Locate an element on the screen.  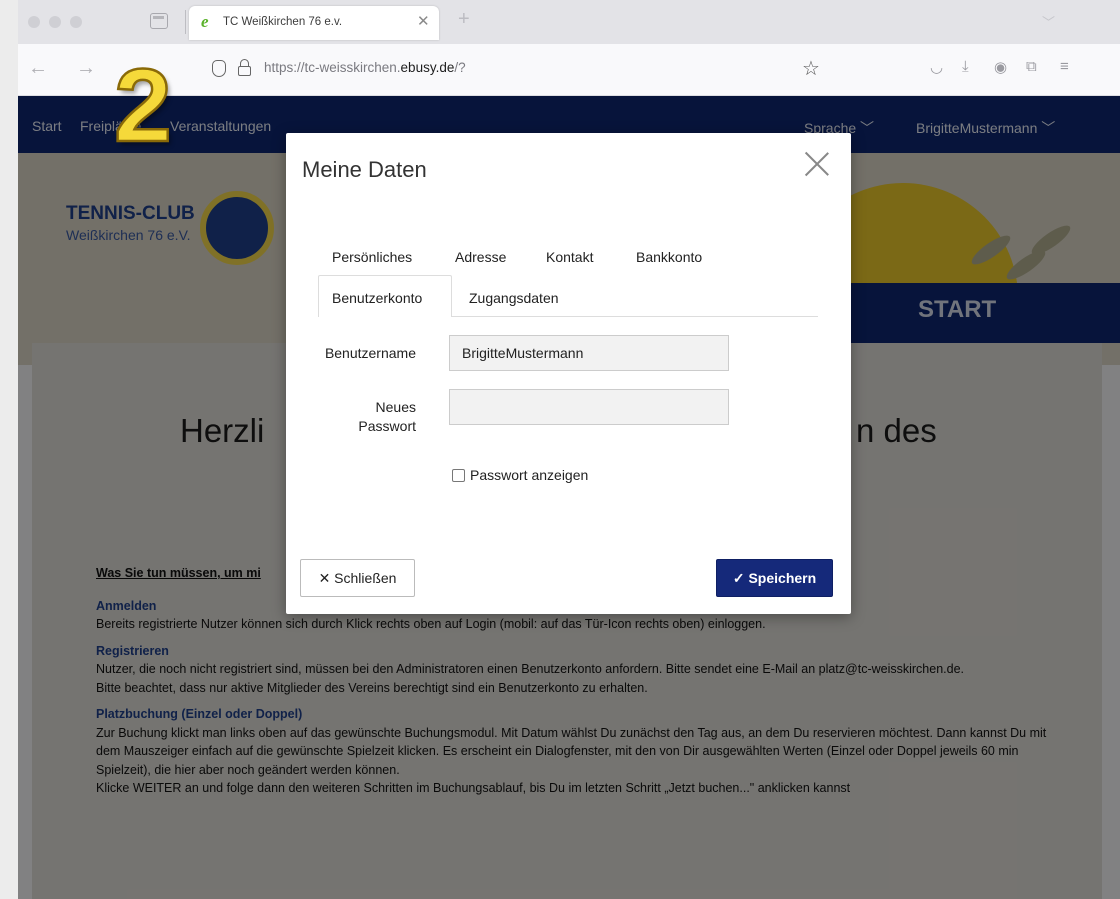
account-icon: ◉ is located at coordinates (1000, 67).